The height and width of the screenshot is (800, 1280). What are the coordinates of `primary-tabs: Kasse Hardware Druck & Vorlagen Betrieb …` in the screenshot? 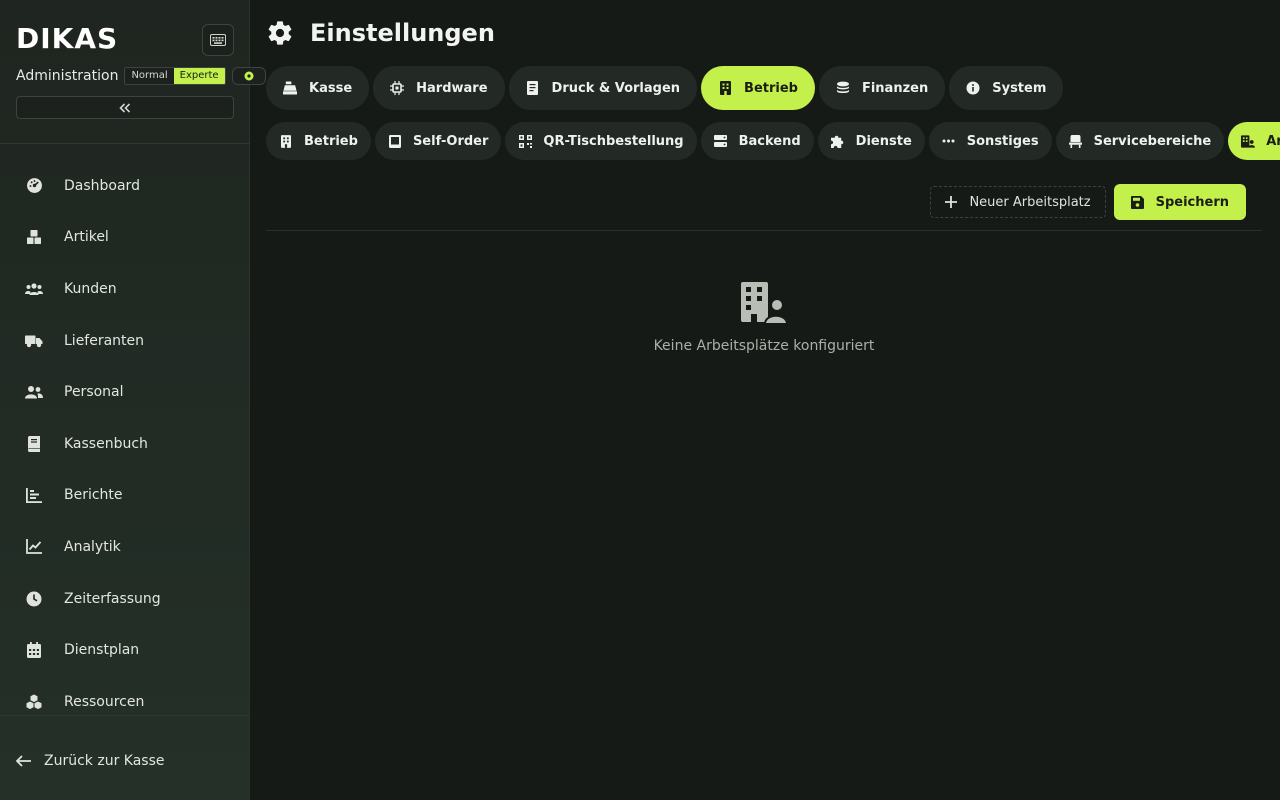 It's located at (665, 88).